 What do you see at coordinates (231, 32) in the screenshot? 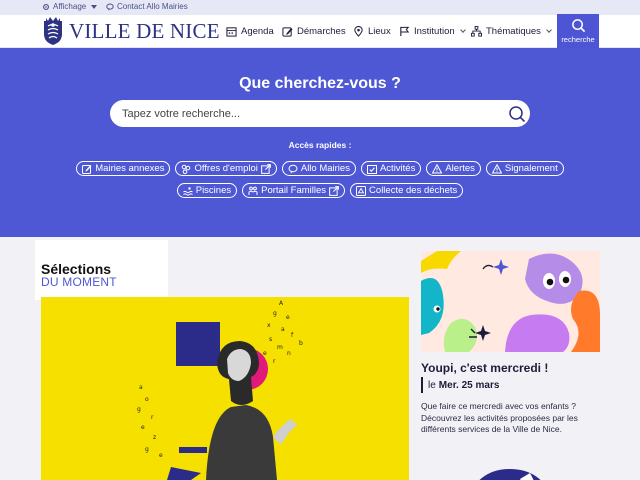
I see `calendar-icon` at bounding box center [231, 32].